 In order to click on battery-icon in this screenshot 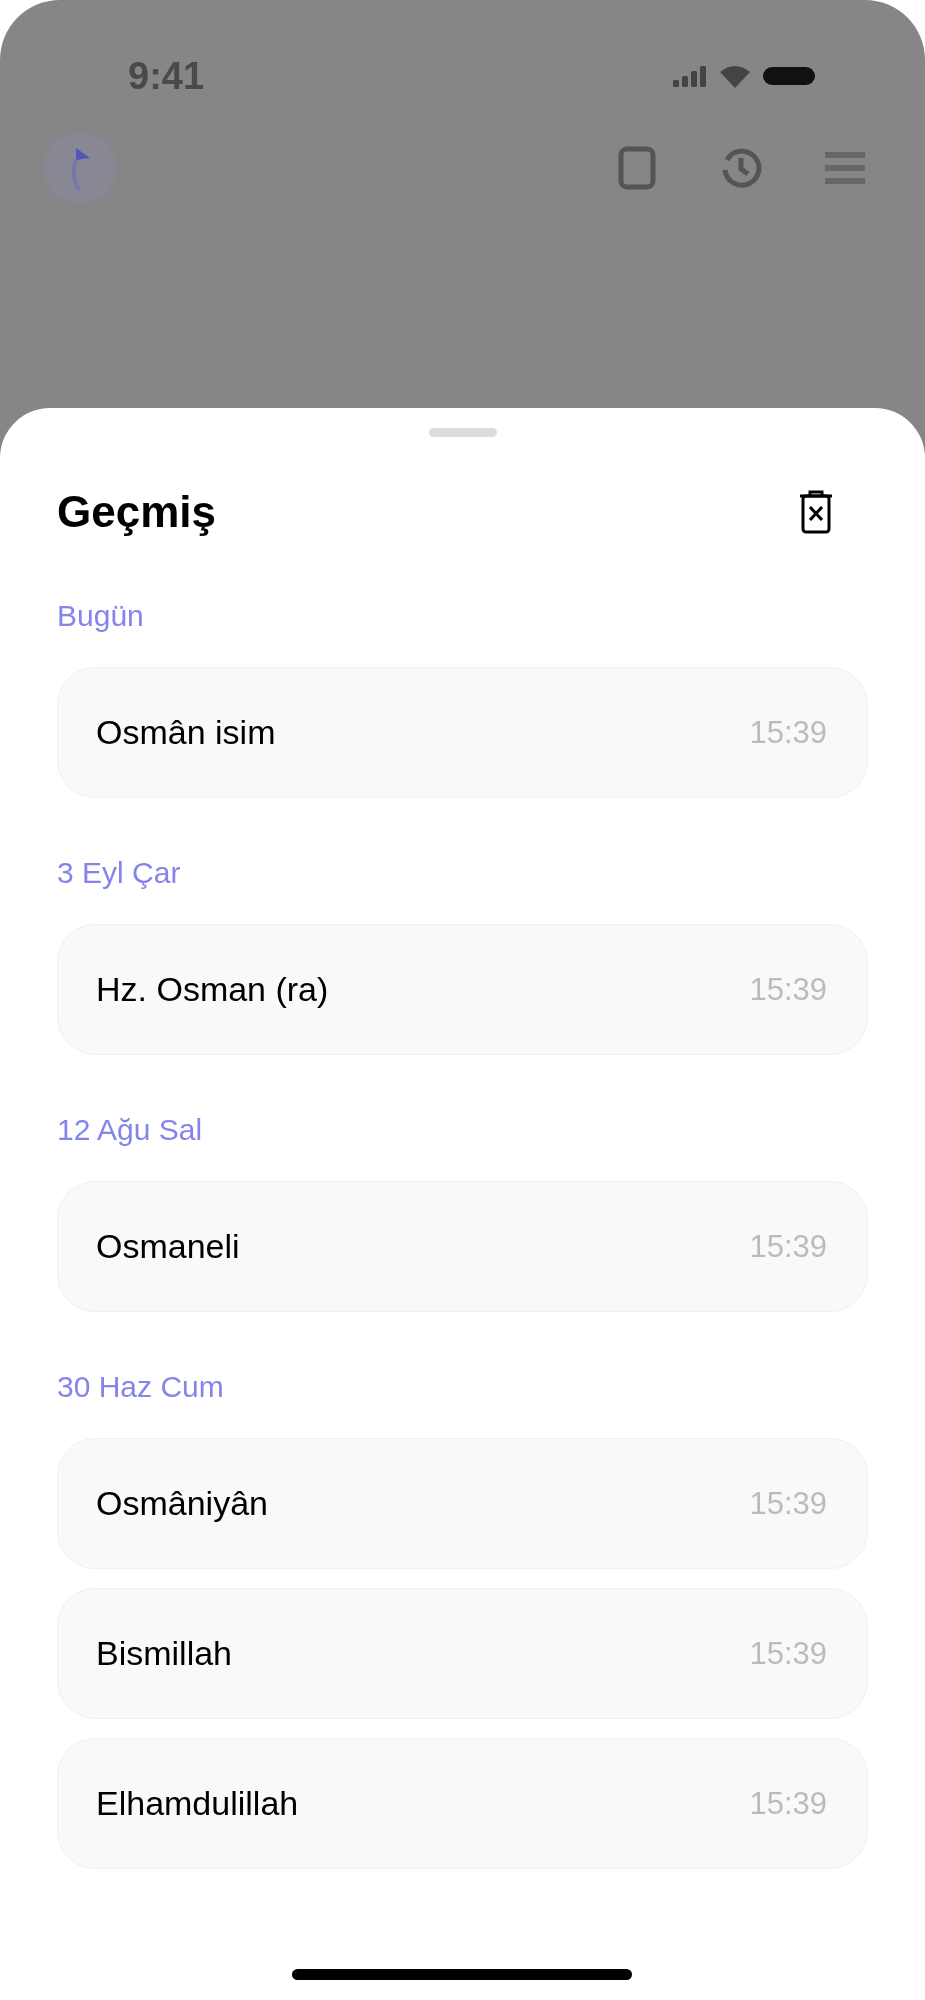, I will do `click(789, 76)`.